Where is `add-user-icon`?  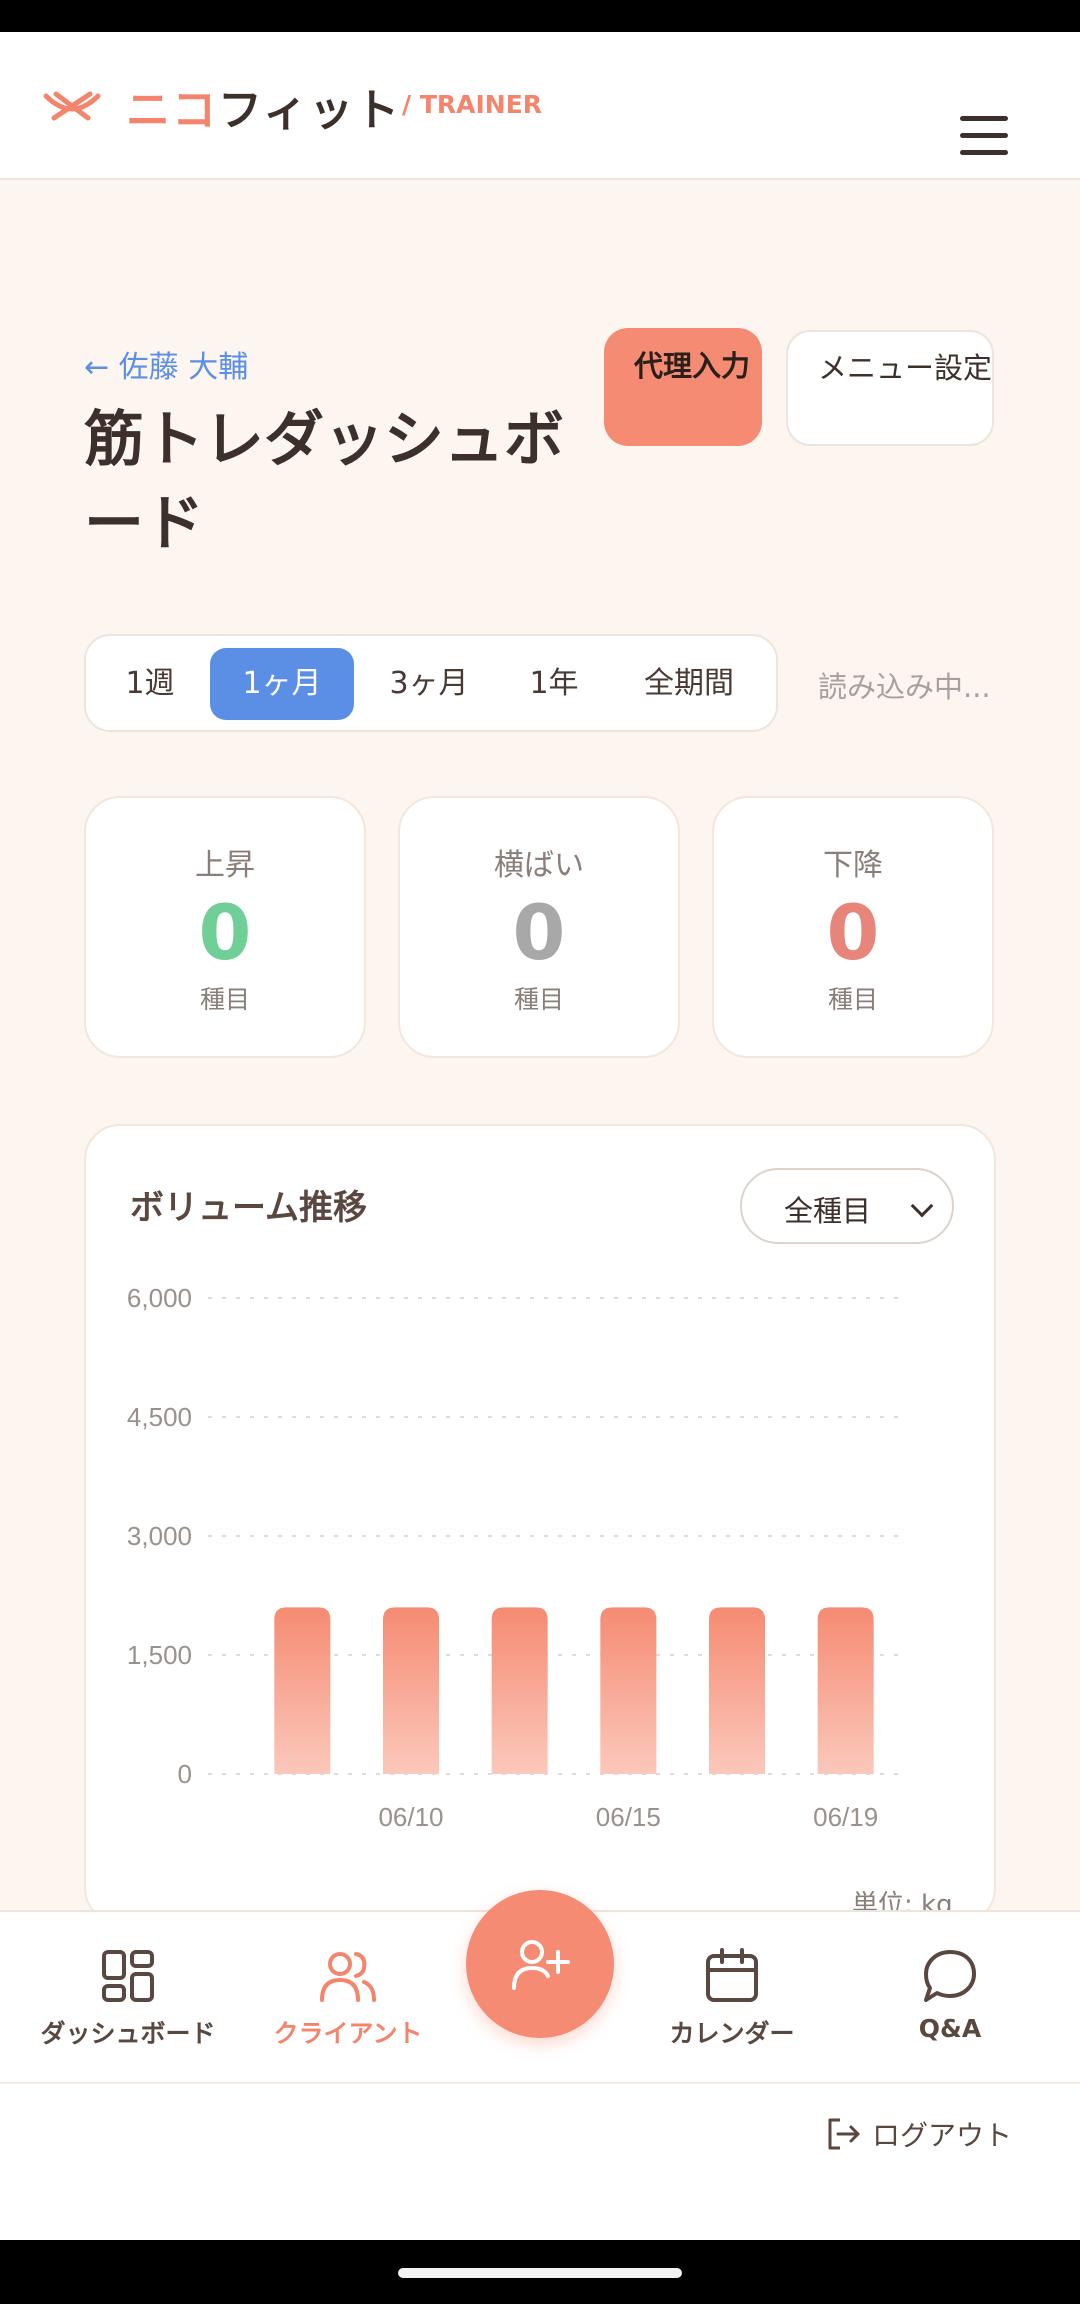
add-user-icon is located at coordinates (541, 1965).